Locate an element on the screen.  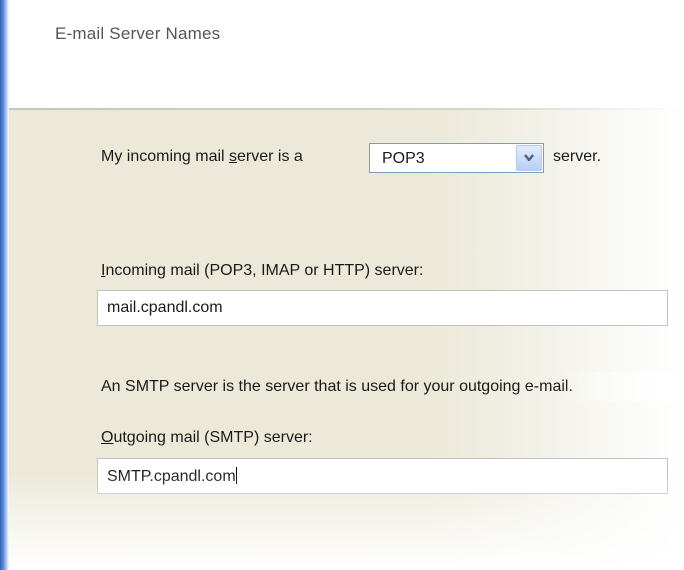
server-suffix-label: server. is located at coordinates (577, 156).